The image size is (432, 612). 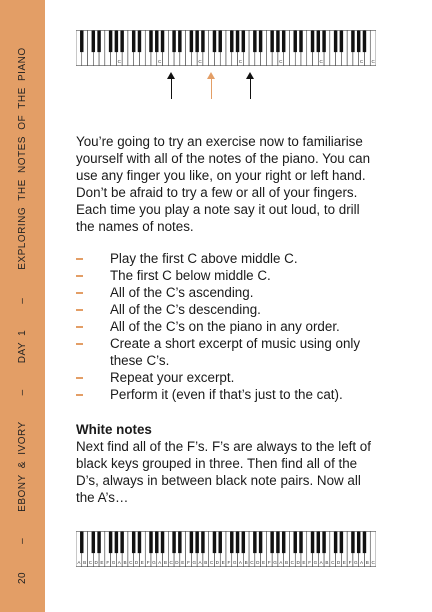 I want to click on list-item: Play the first C above middle C., so click(x=226, y=258).